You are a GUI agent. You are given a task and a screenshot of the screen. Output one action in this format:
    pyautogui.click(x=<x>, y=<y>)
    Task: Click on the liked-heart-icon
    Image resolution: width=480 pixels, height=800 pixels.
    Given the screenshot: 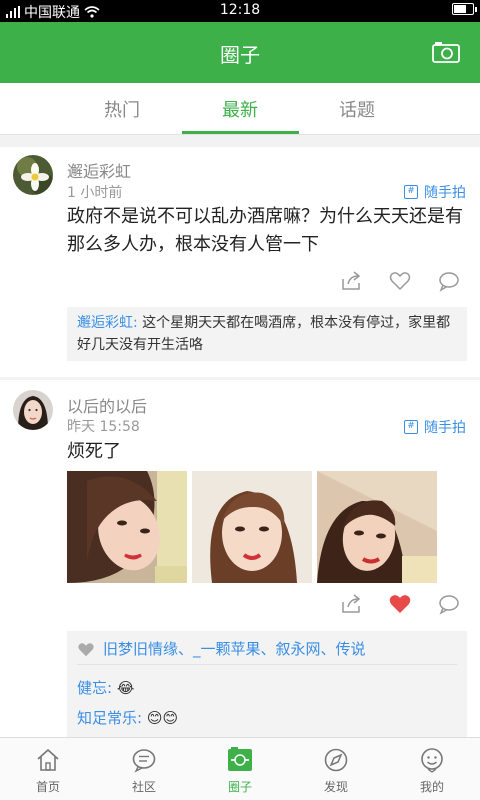 What is the action you would take?
    pyautogui.click(x=400, y=604)
    